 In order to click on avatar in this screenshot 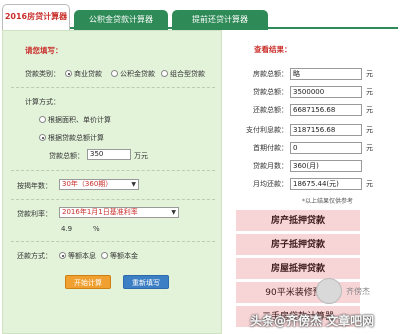, I will do `click(329, 291)`.